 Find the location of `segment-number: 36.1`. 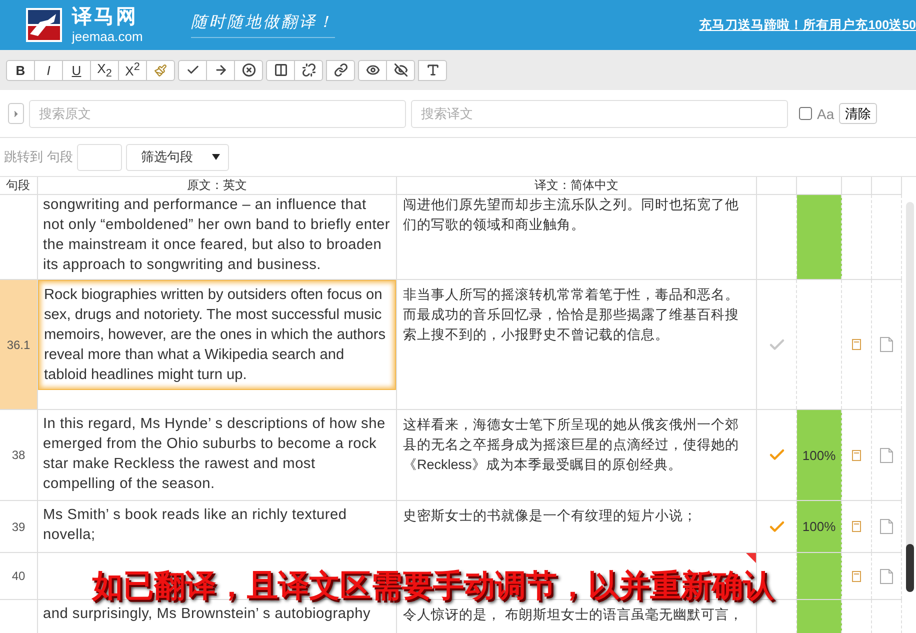

segment-number: 36.1 is located at coordinates (19, 344).